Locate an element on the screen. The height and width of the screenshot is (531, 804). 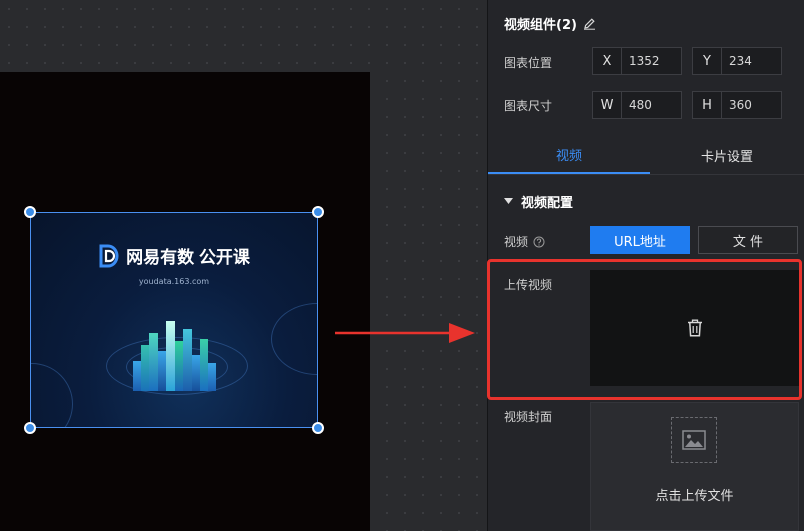
x-key: X is located at coordinates (607, 61).